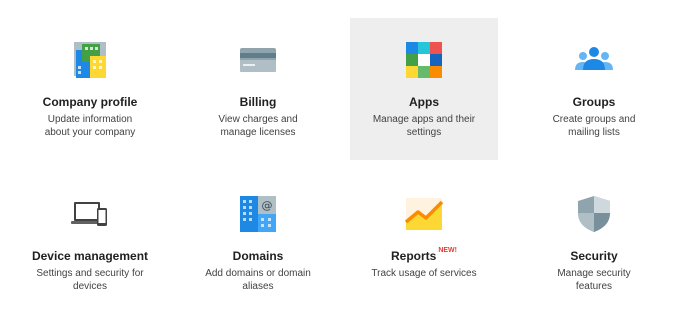 The height and width of the screenshot is (315, 680). I want to click on new-badge: NEW!, so click(447, 250).